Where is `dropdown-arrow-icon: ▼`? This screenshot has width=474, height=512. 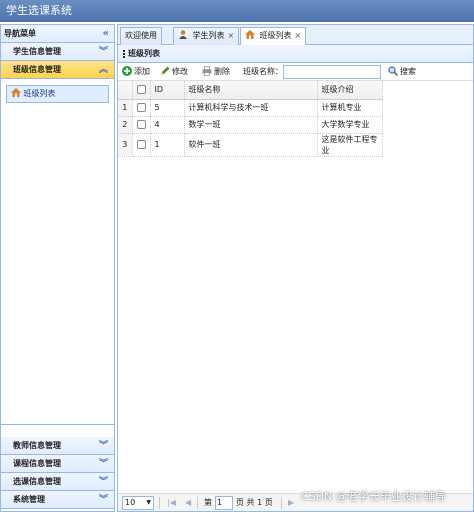
dropdown-arrow-icon: ▼ is located at coordinates (148, 502).